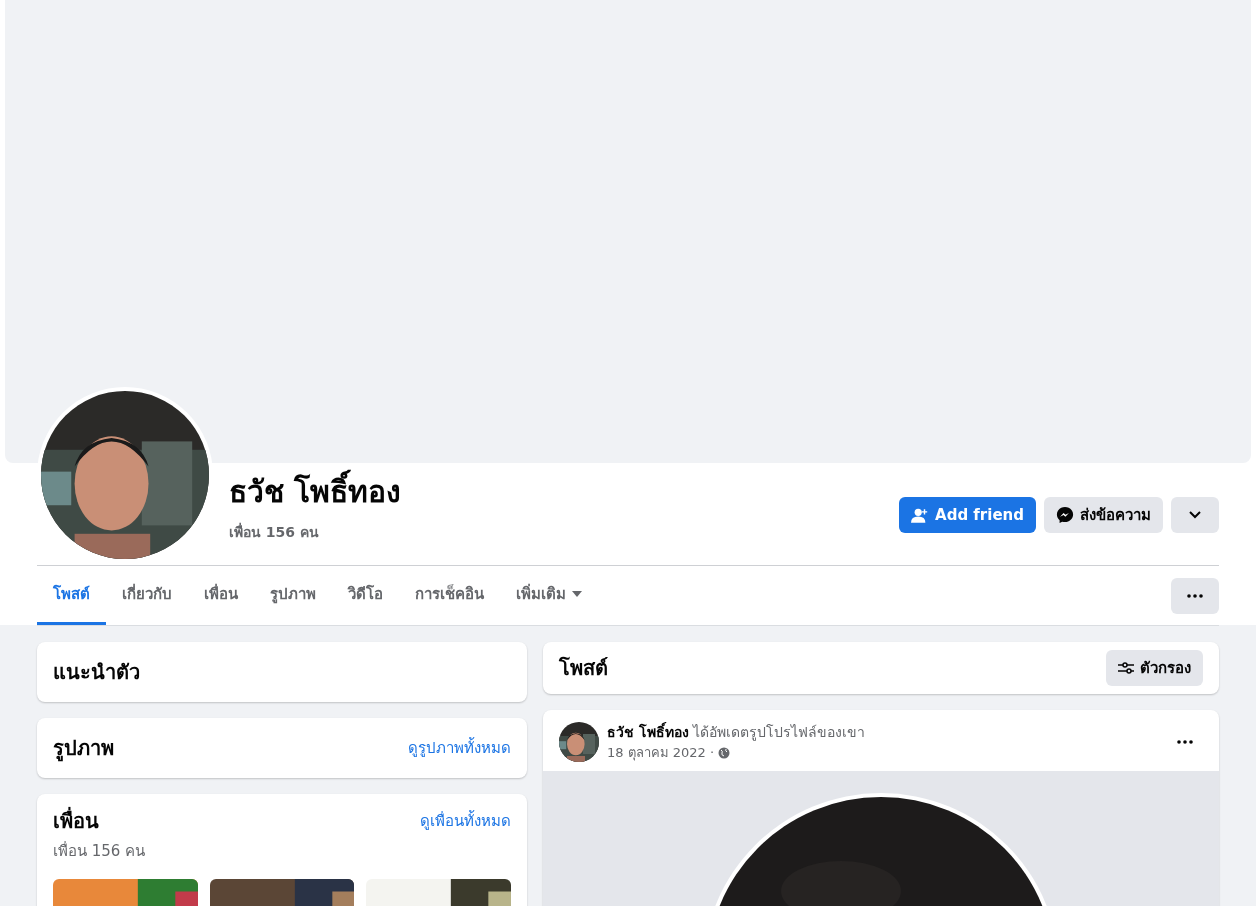 Image resolution: width=1256 pixels, height=906 pixels. What do you see at coordinates (577, 594) in the screenshot?
I see `caret-down-icon` at bounding box center [577, 594].